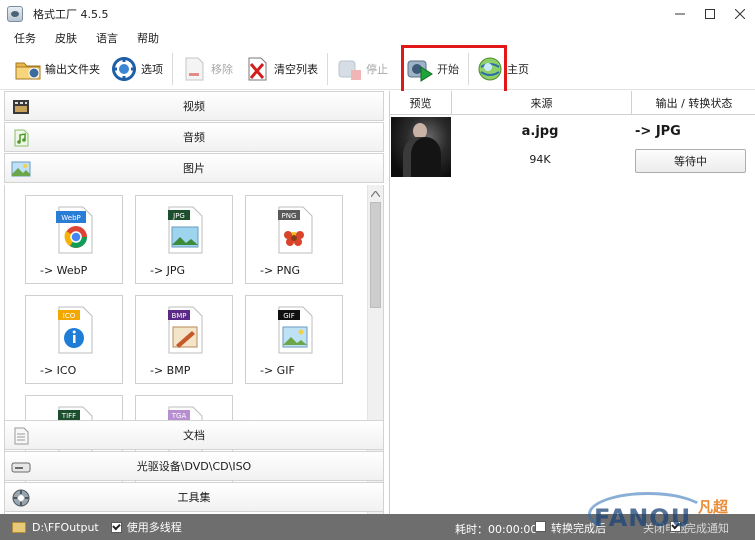  Describe the element at coordinates (420, 71) in the screenshot. I see `play-start-icon` at that location.